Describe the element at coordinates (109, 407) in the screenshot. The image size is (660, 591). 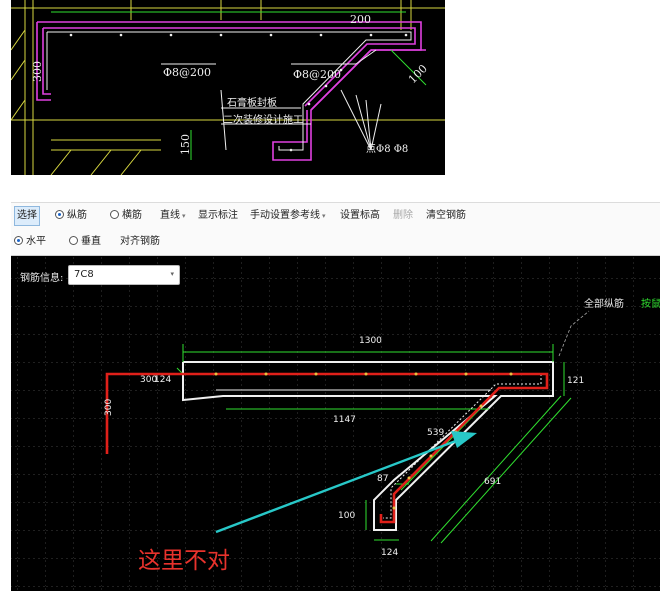
I see `dim-left-vertical: 300` at that location.